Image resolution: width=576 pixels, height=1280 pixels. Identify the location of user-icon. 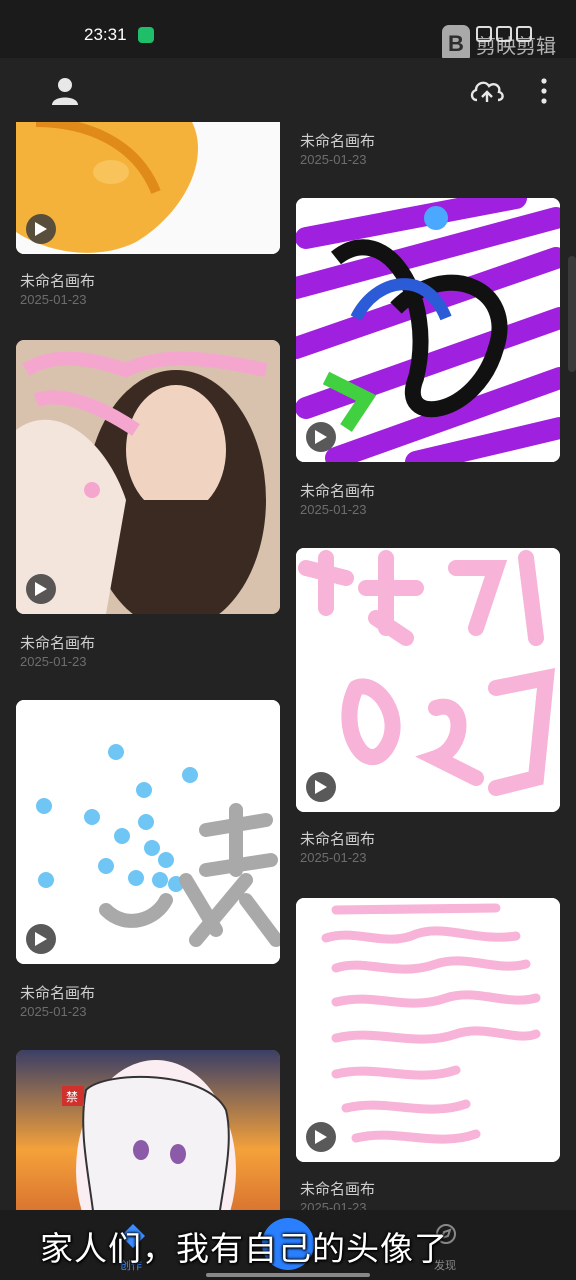
(65, 91).